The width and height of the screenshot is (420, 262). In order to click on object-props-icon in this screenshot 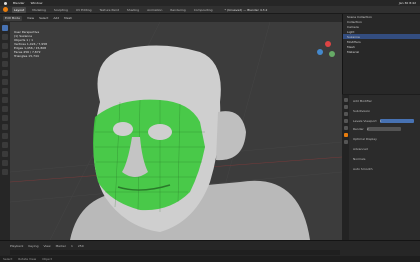, I will do `click(345, 128)`.